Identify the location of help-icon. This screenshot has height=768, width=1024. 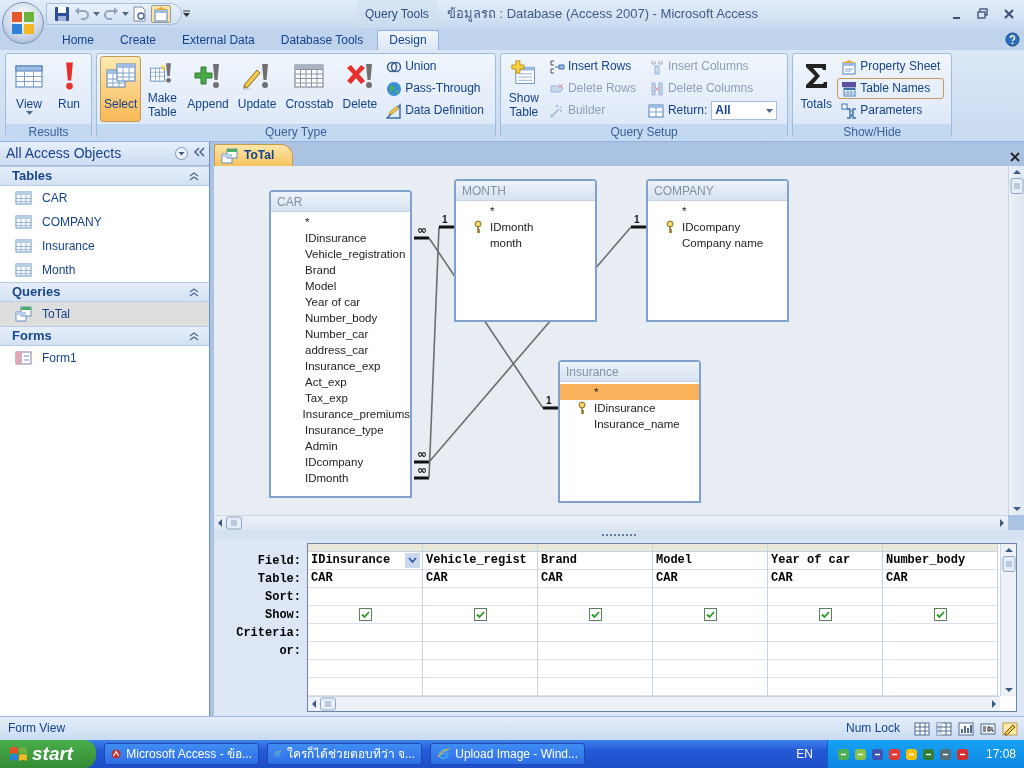
(1012, 39).